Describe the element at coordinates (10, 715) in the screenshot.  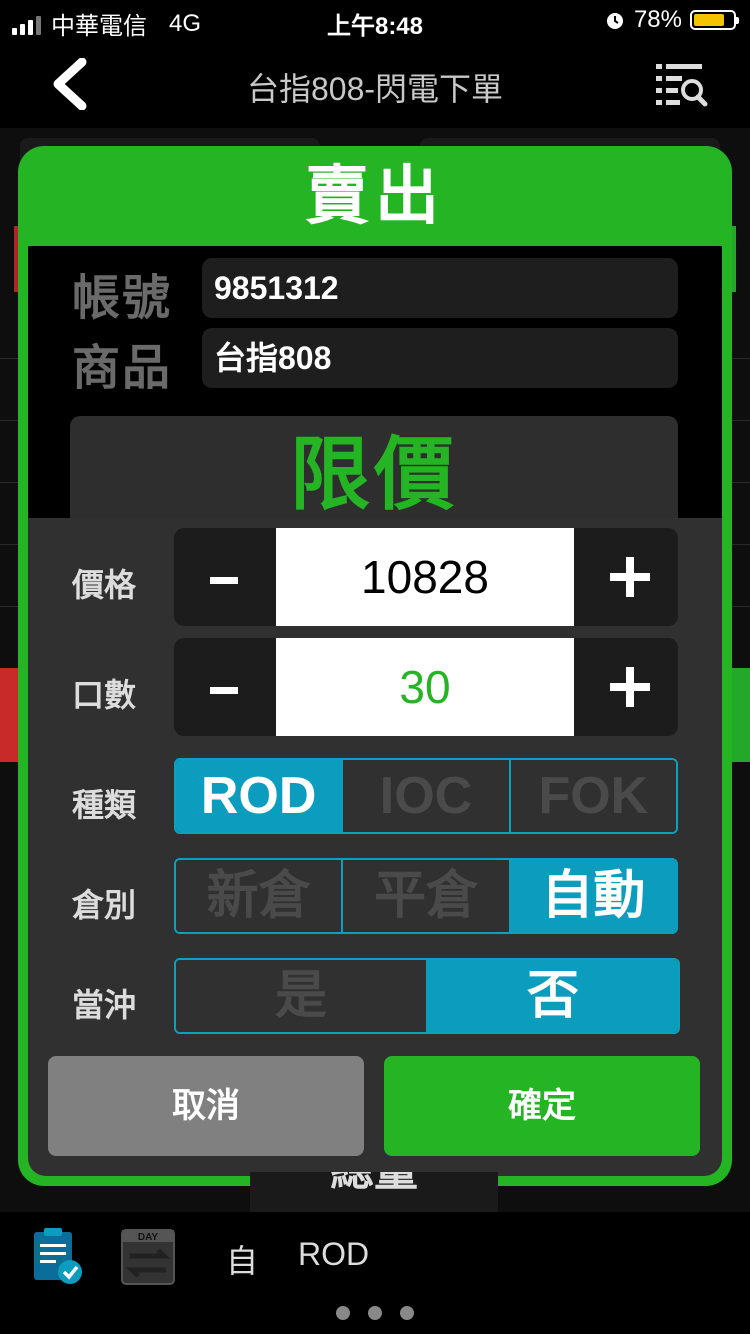
I see `background-sell-marker` at that location.